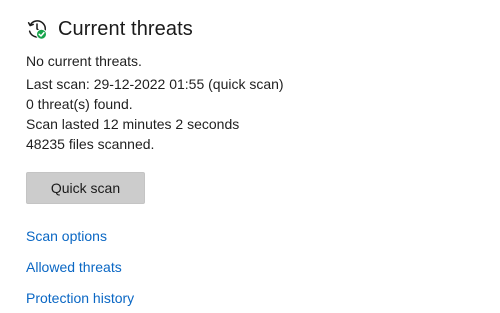  What do you see at coordinates (79, 104) in the screenshot?
I see `threats-found-text: 0 threat(s) found.` at bounding box center [79, 104].